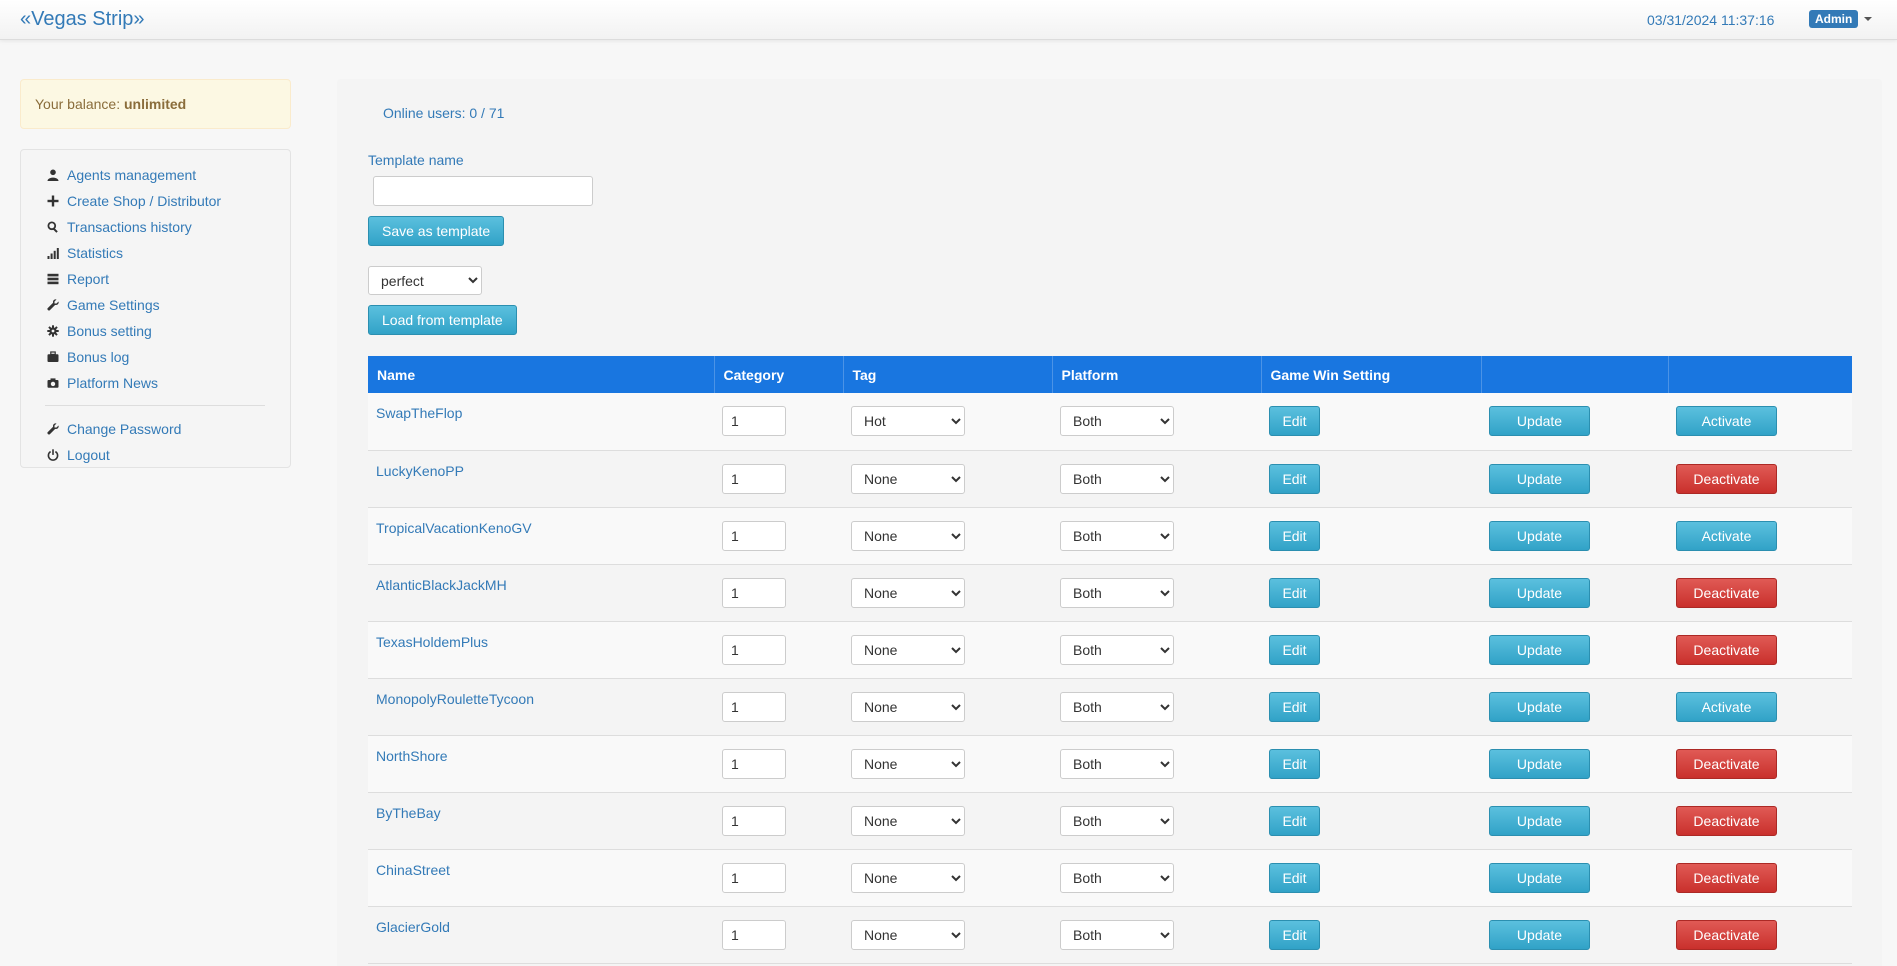 This screenshot has height=966, width=1897. What do you see at coordinates (124, 429) in the screenshot?
I see `sidebar-item-label: Change Password` at bounding box center [124, 429].